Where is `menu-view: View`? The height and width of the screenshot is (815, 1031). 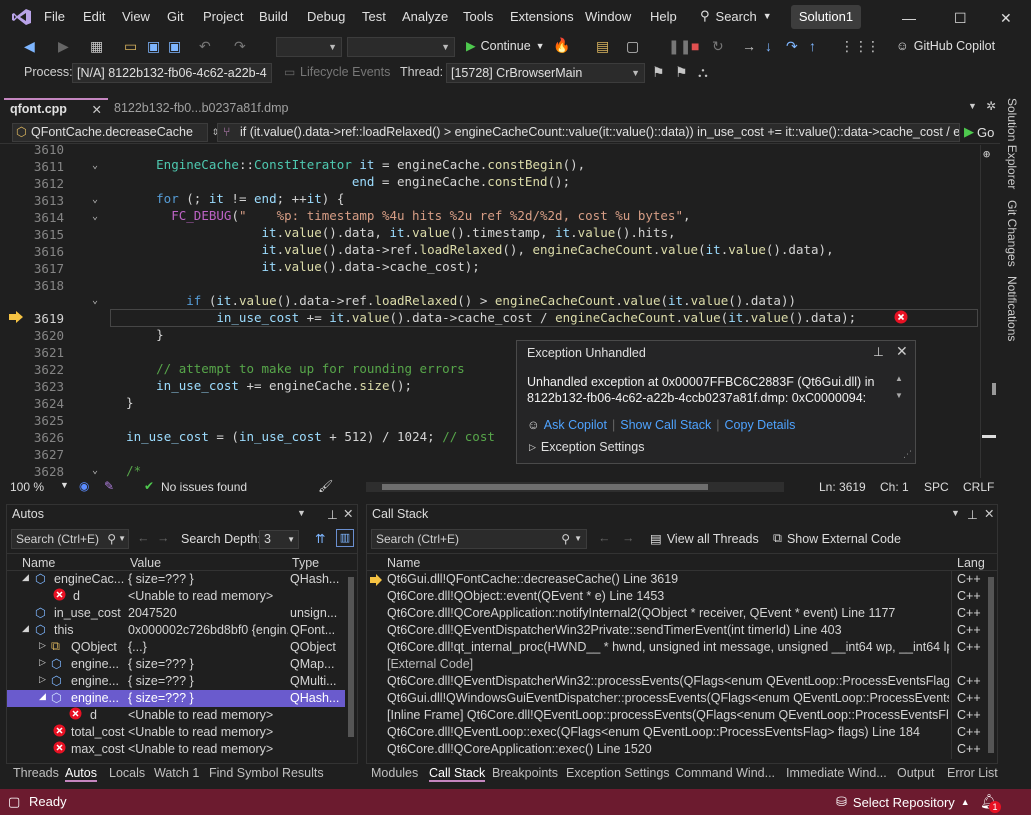
menu-view: View is located at coordinates (136, 16).